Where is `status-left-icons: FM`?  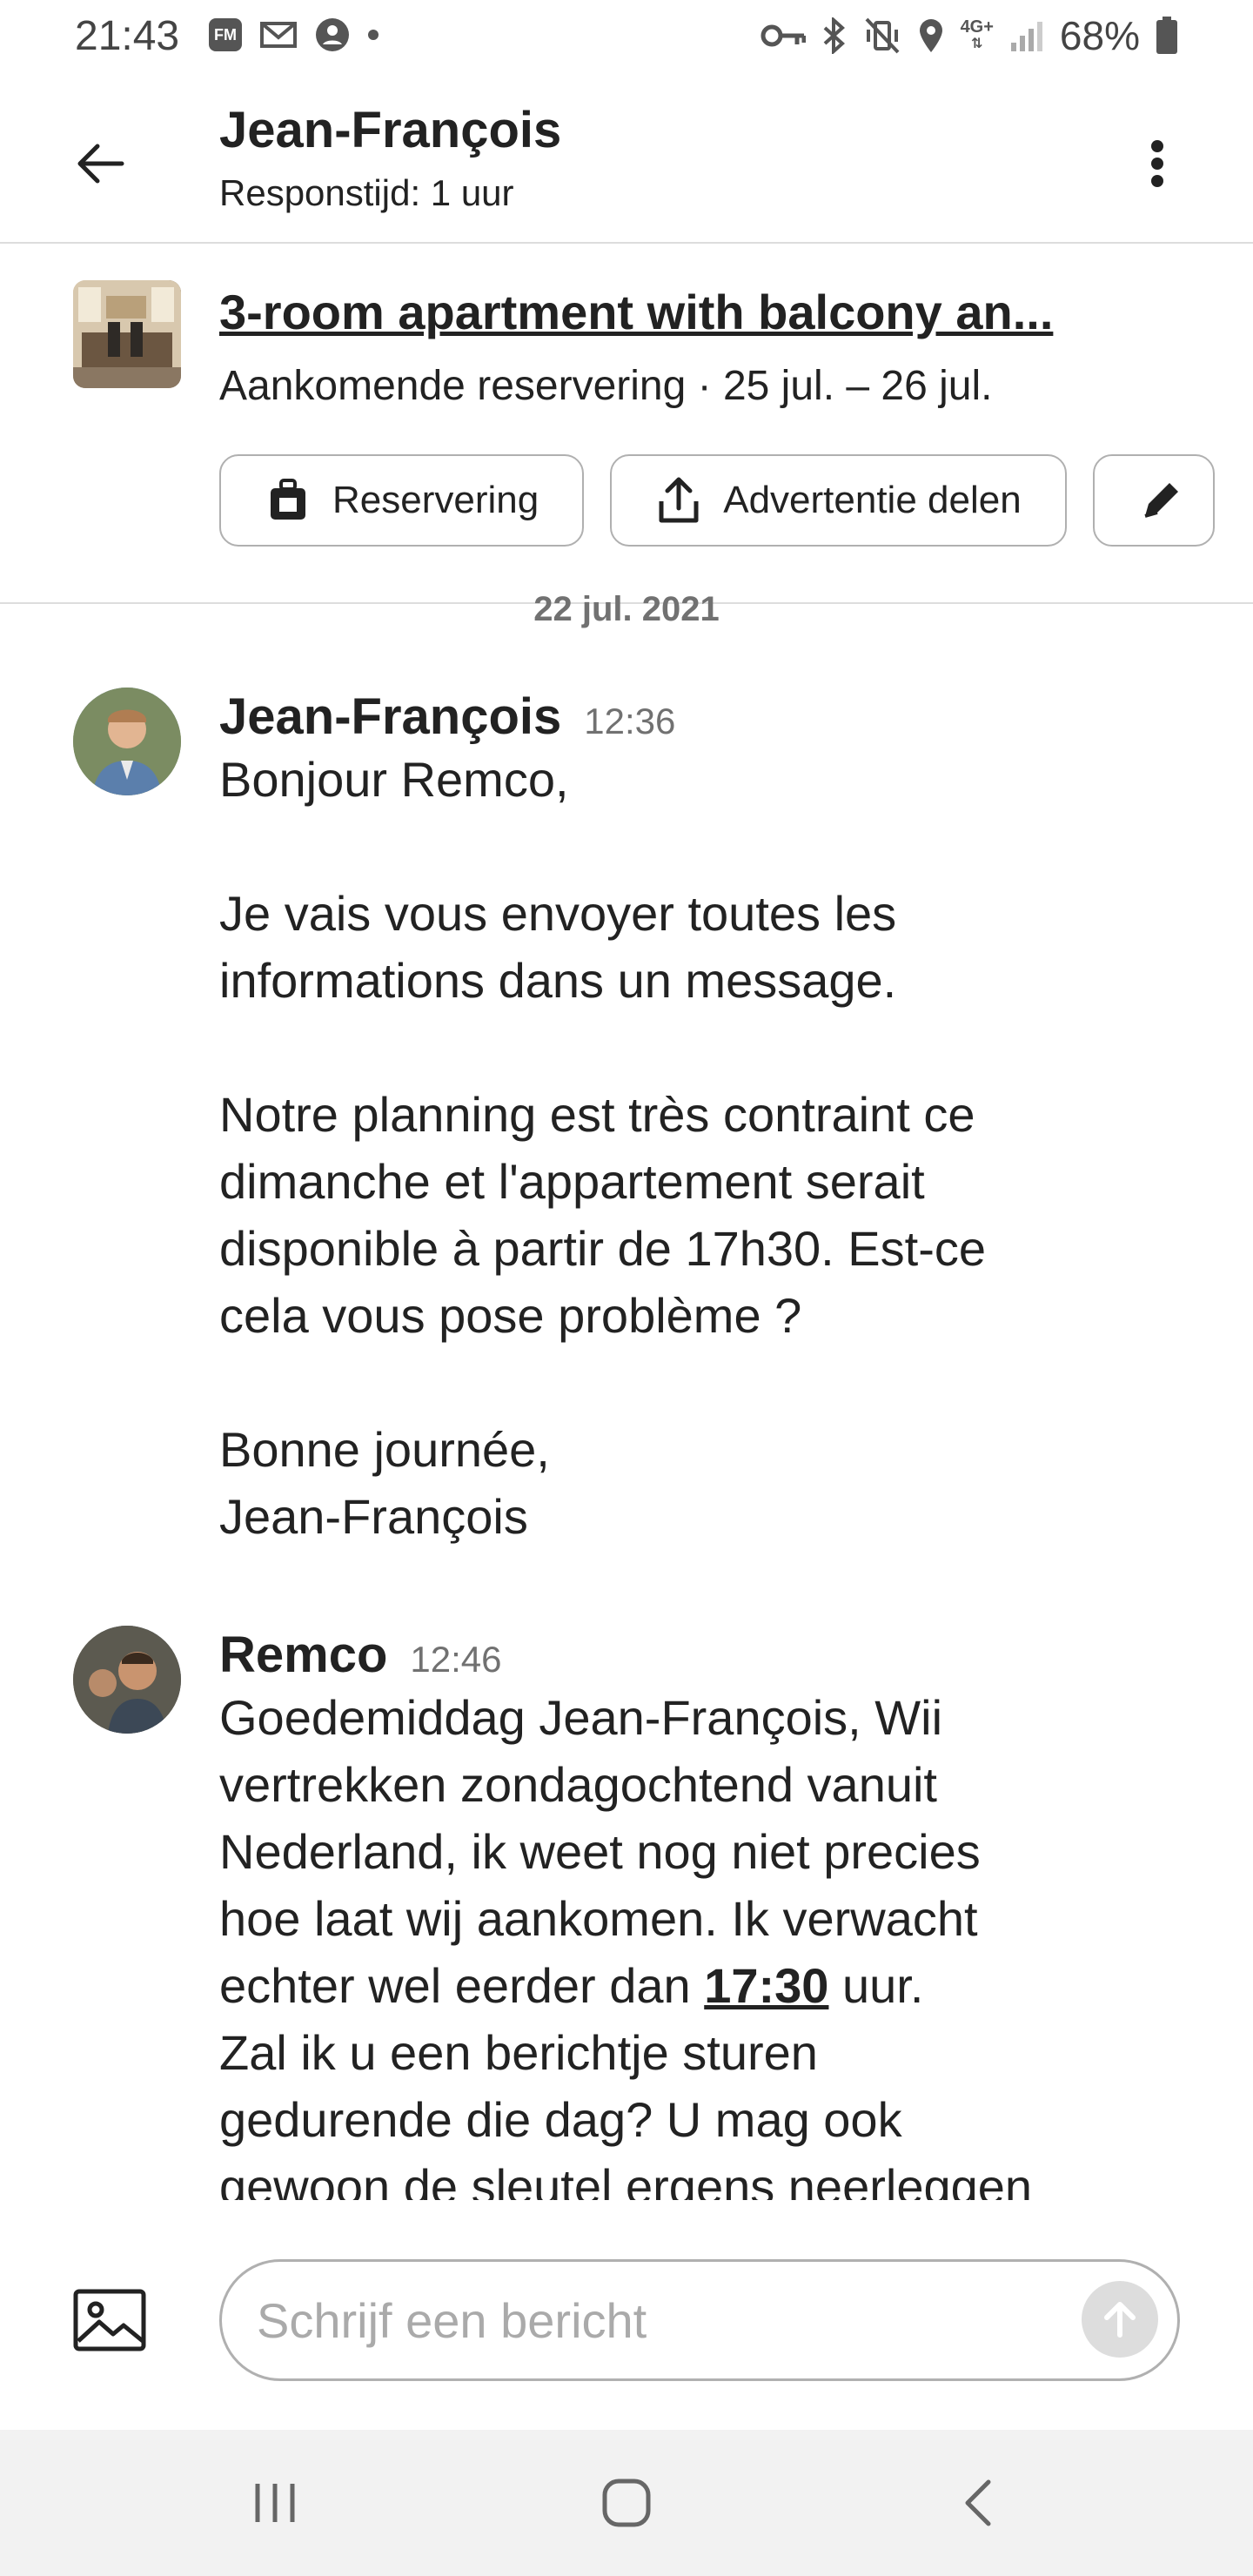
status-left-icons: FM is located at coordinates (294, 34).